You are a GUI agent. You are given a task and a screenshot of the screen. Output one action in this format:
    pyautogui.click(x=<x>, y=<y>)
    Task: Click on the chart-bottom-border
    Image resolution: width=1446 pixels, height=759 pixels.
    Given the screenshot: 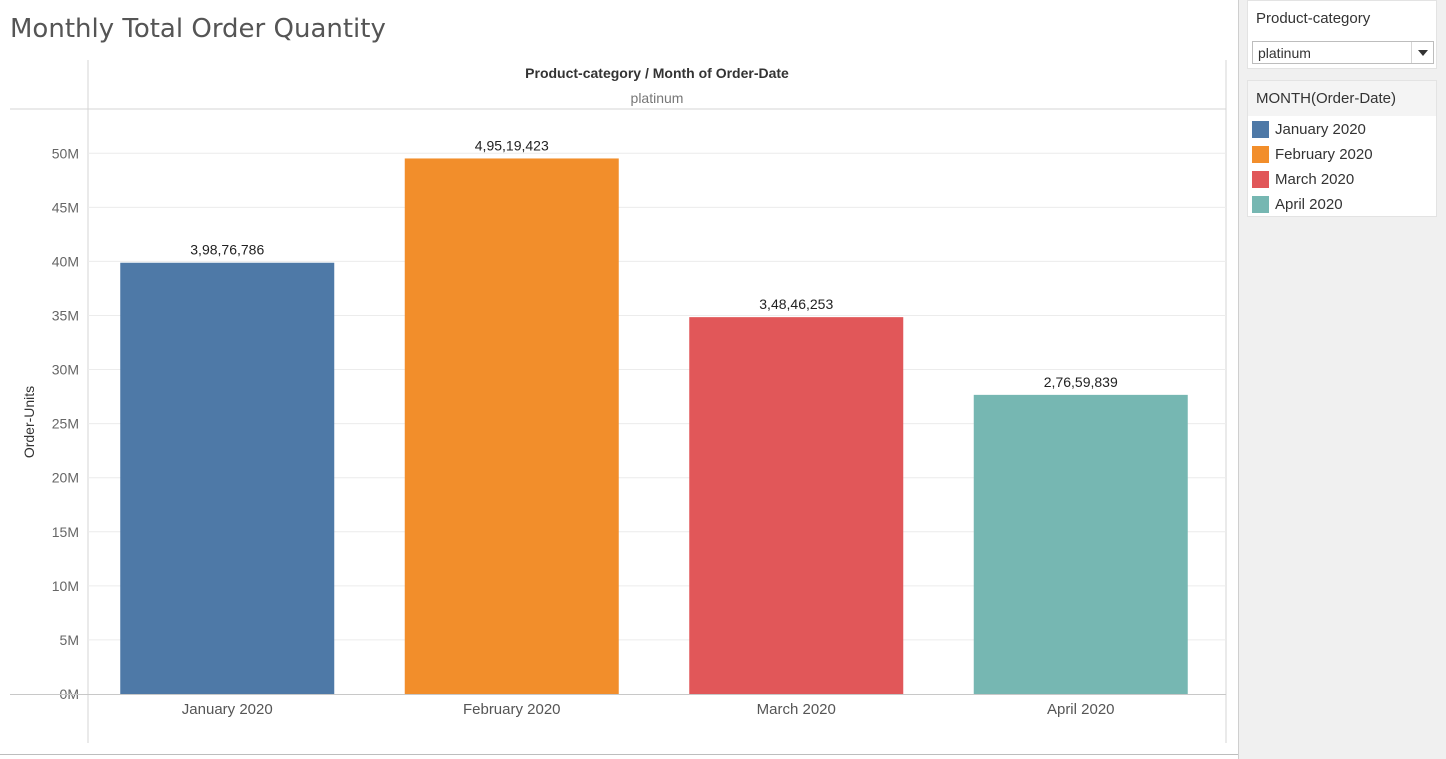 What is the action you would take?
    pyautogui.click(x=619, y=754)
    